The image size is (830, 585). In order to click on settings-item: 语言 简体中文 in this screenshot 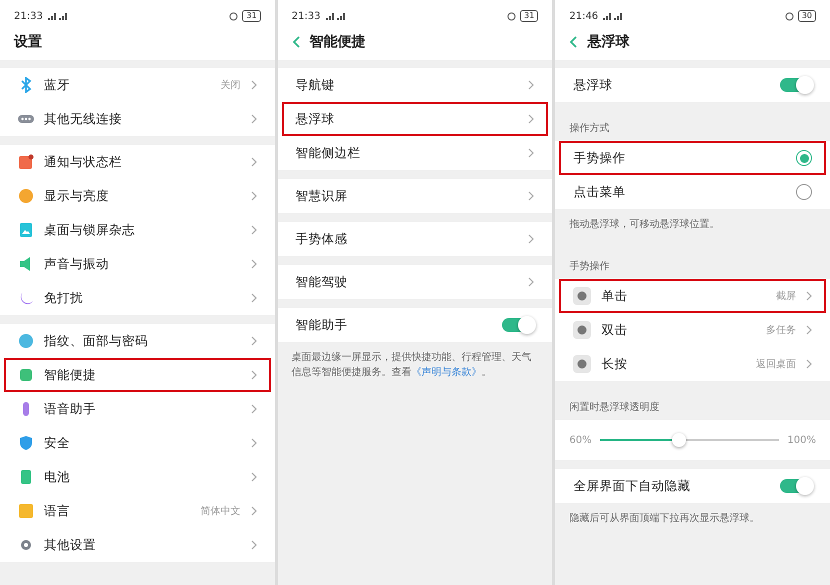, I will do `click(137, 511)`.